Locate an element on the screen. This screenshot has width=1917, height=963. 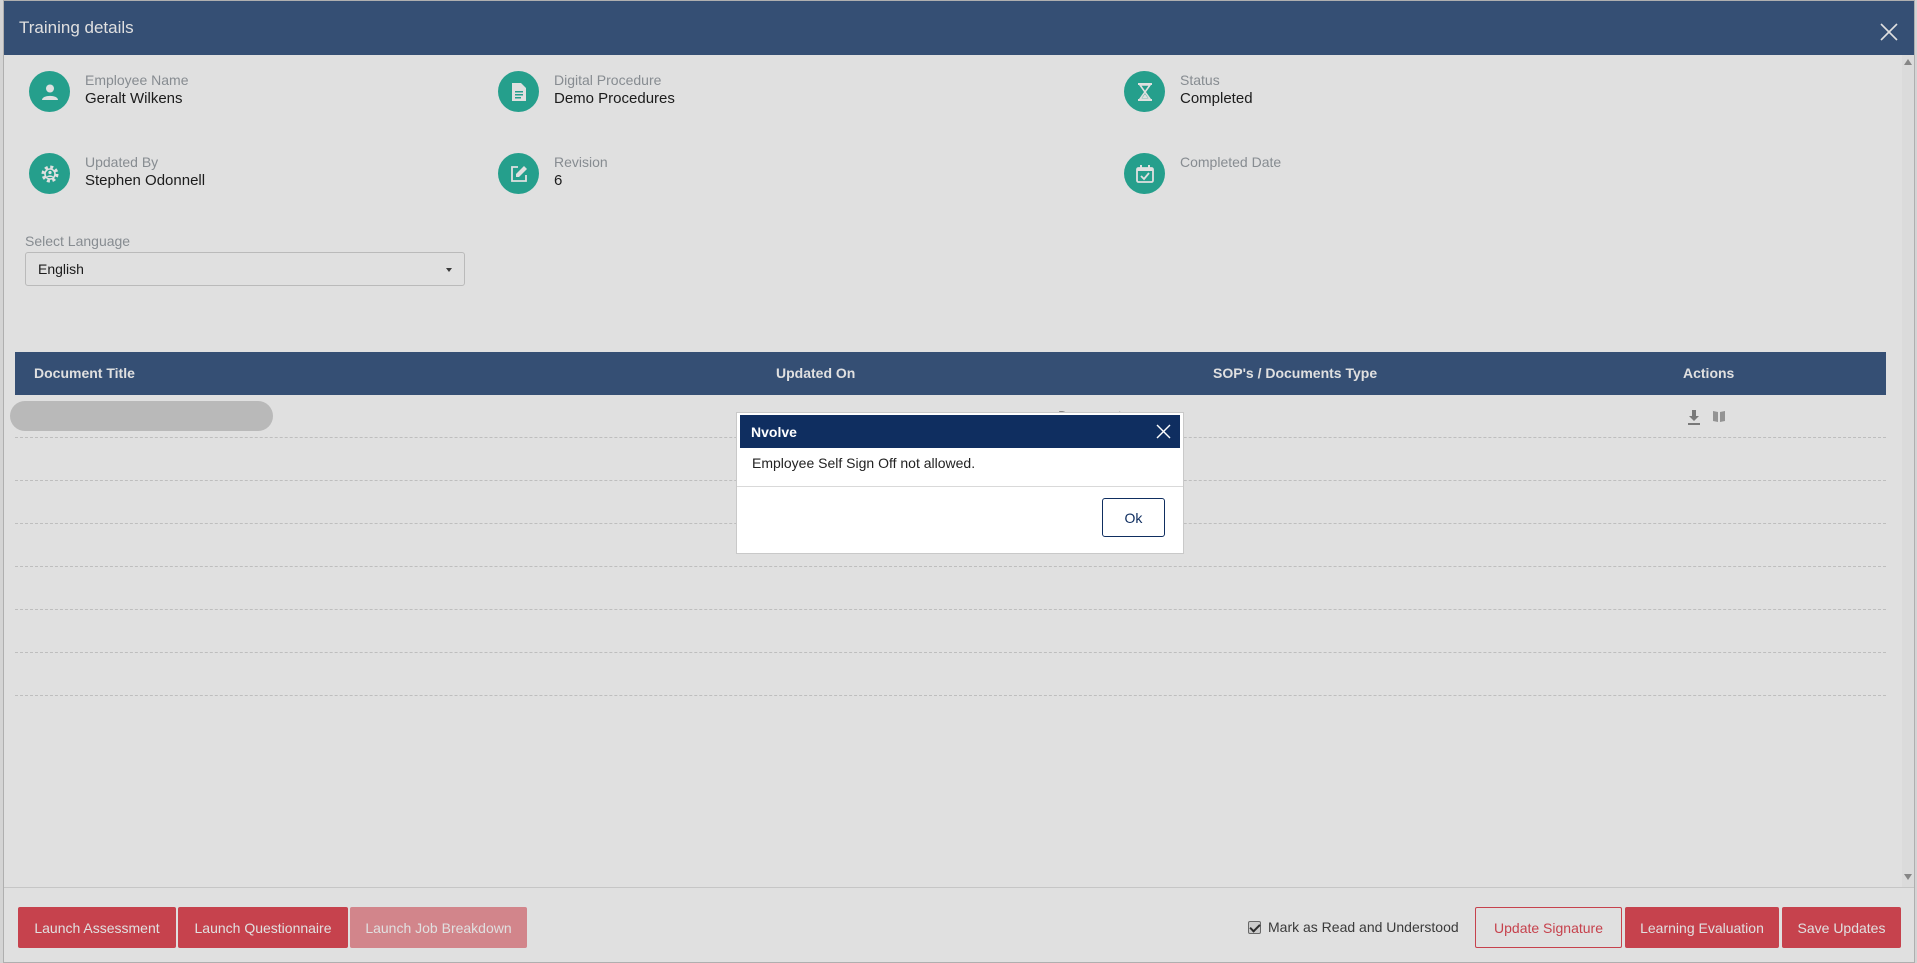
dialog-divider is located at coordinates (960, 486).